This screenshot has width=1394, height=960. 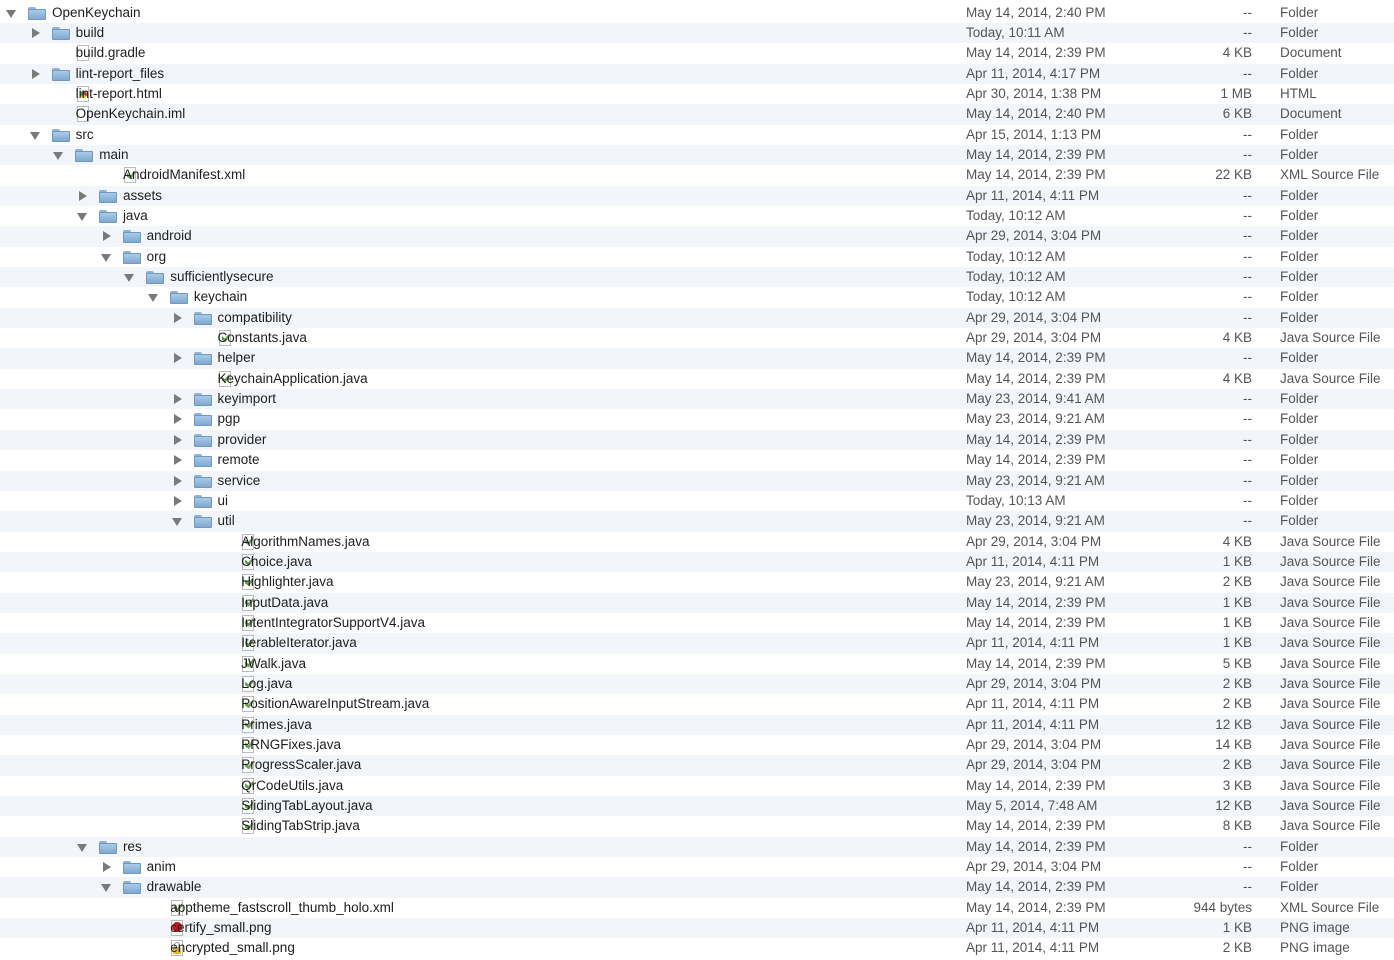 What do you see at coordinates (697, 257) in the screenshot?
I see `list-item: org Today, 10:12 AM -- Folder` at bounding box center [697, 257].